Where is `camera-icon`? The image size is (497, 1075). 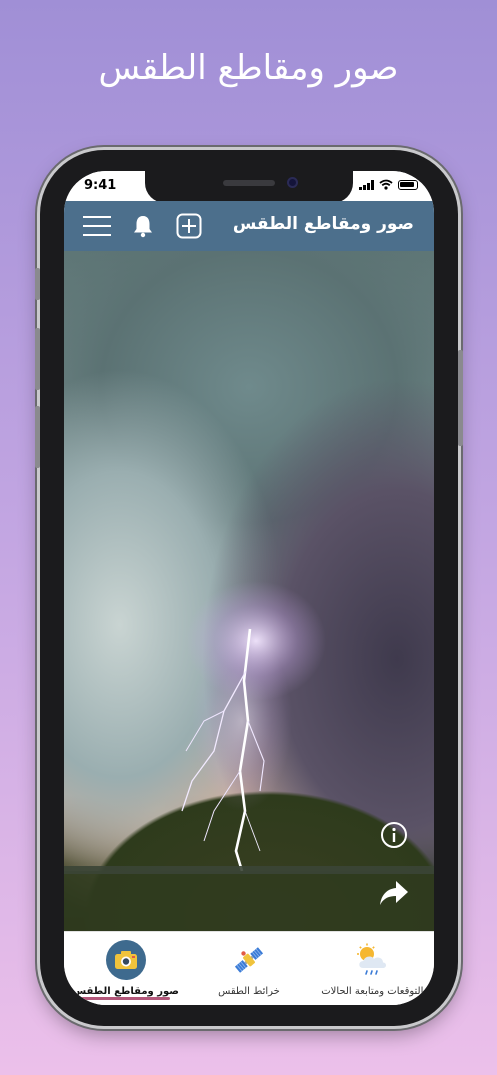 camera-icon is located at coordinates (125, 960).